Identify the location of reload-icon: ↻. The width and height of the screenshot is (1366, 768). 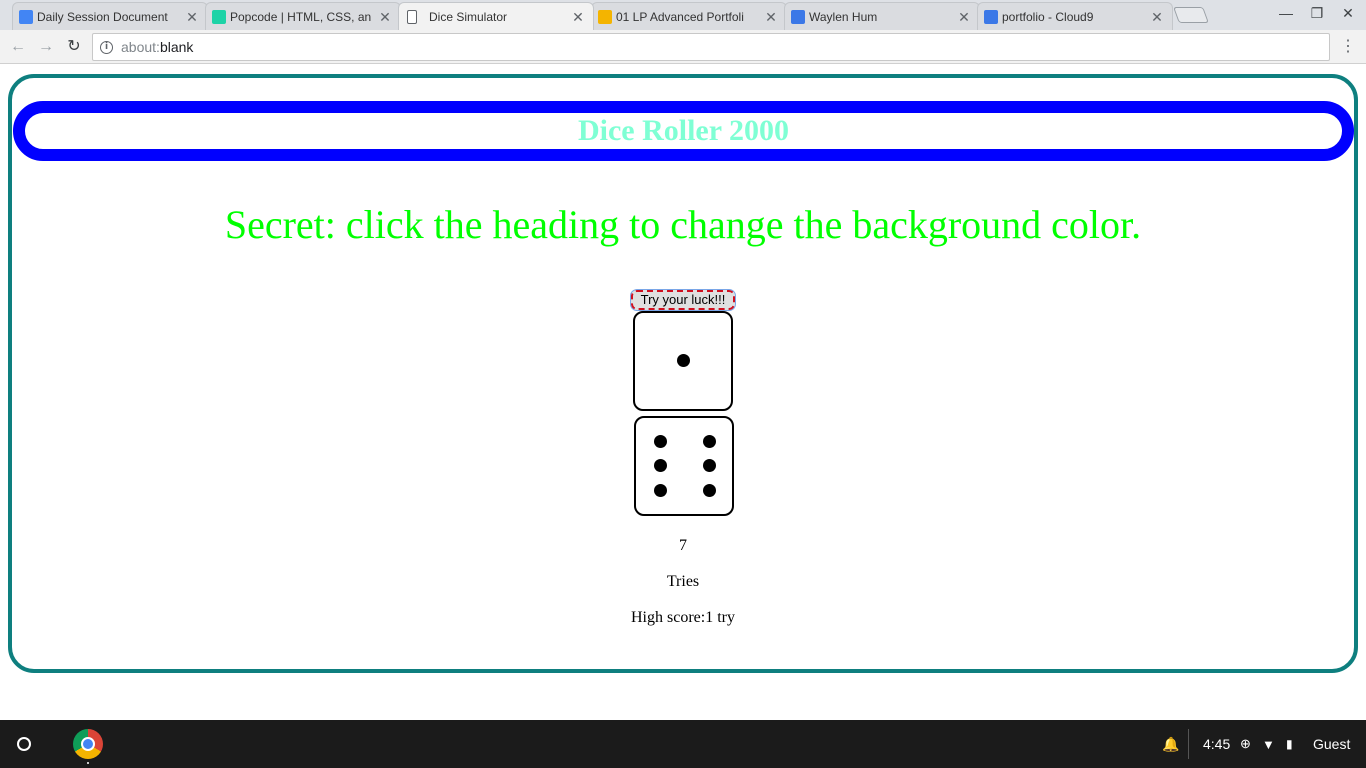
(74, 47).